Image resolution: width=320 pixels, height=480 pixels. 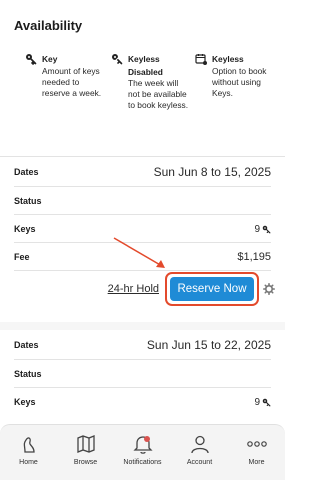 What do you see at coordinates (142, 374) in the screenshot?
I see `week2-status-row: Status` at bounding box center [142, 374].